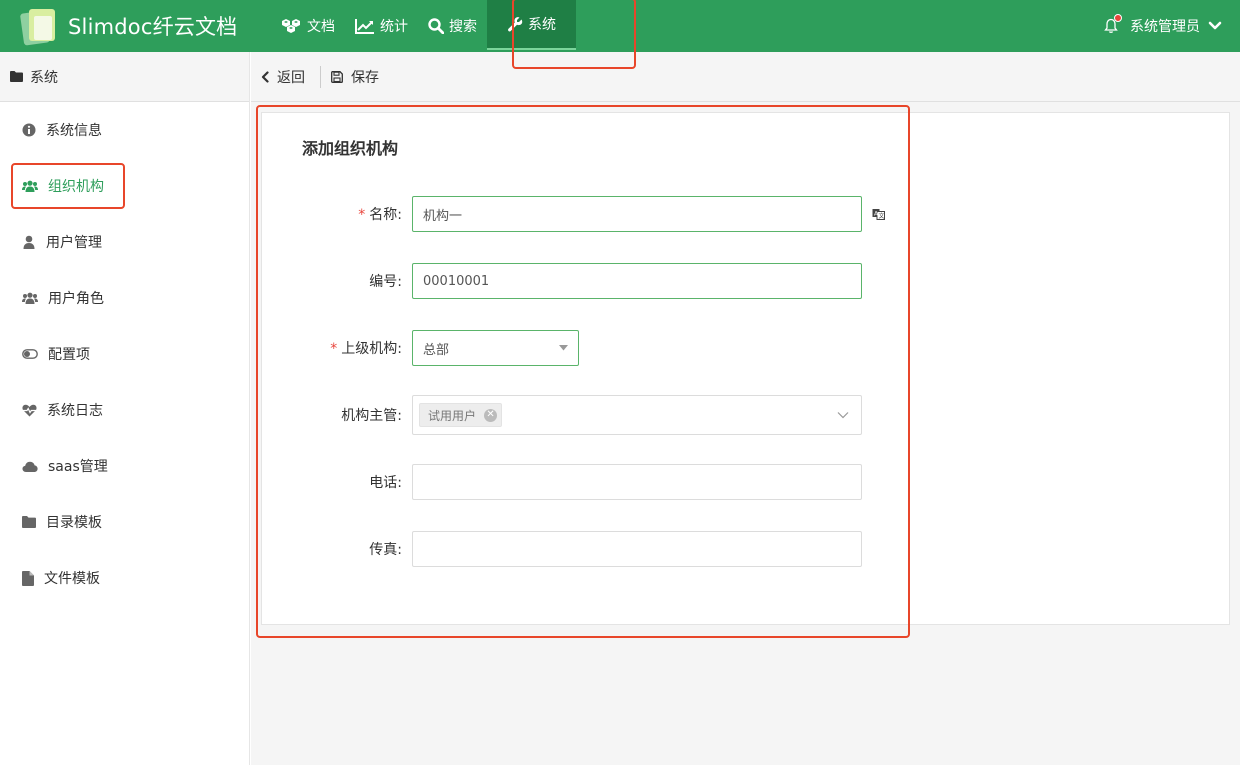 This screenshot has height=765, width=1240. I want to click on file-icon, so click(28, 578).